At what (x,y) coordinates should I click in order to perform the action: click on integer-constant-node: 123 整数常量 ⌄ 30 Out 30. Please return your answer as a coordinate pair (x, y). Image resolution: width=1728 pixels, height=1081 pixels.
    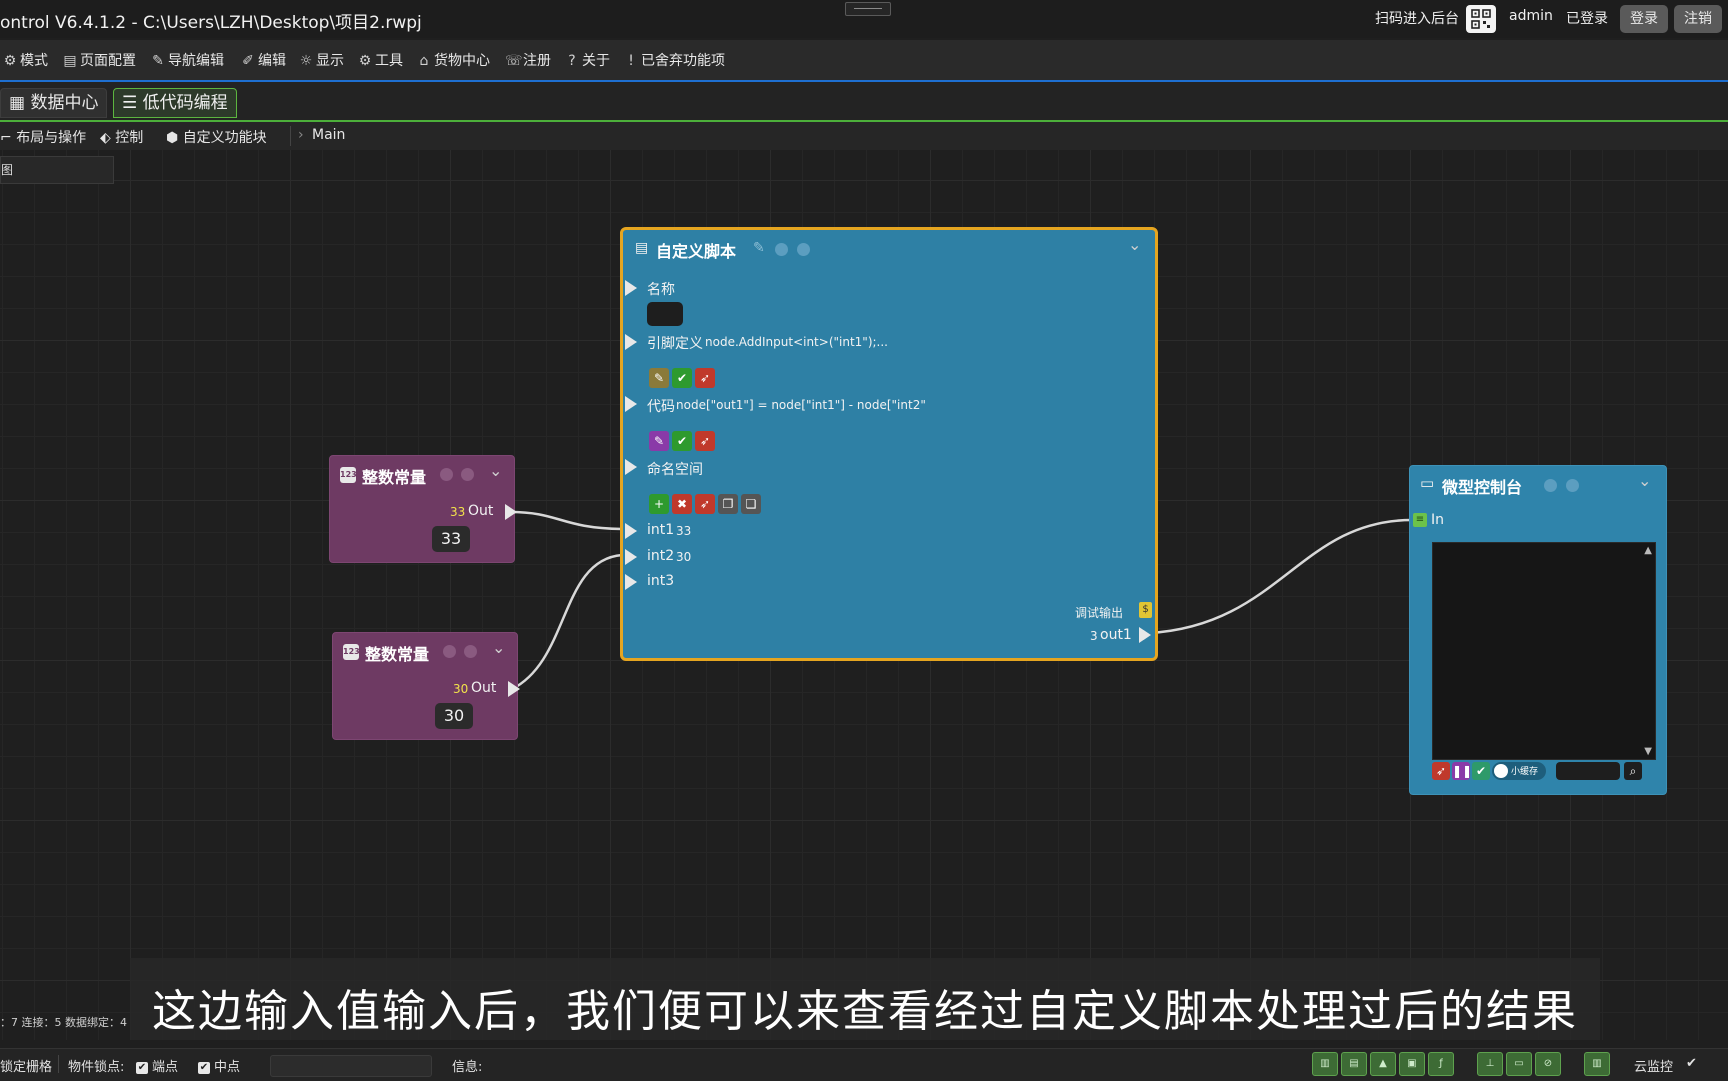
    Looking at the image, I should click on (426, 686).